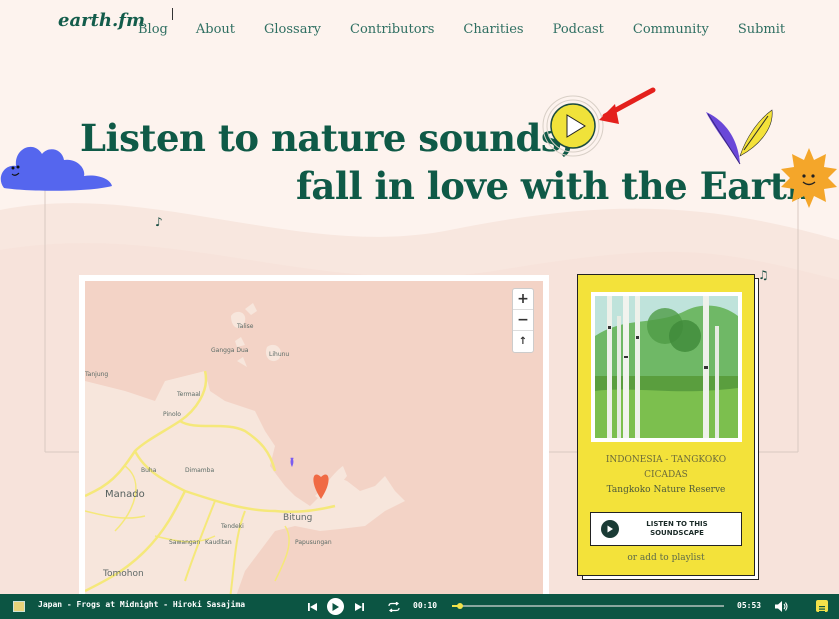 The image size is (839, 619). Describe the element at coordinates (359, 606) in the screenshot. I see `next-icon` at that location.